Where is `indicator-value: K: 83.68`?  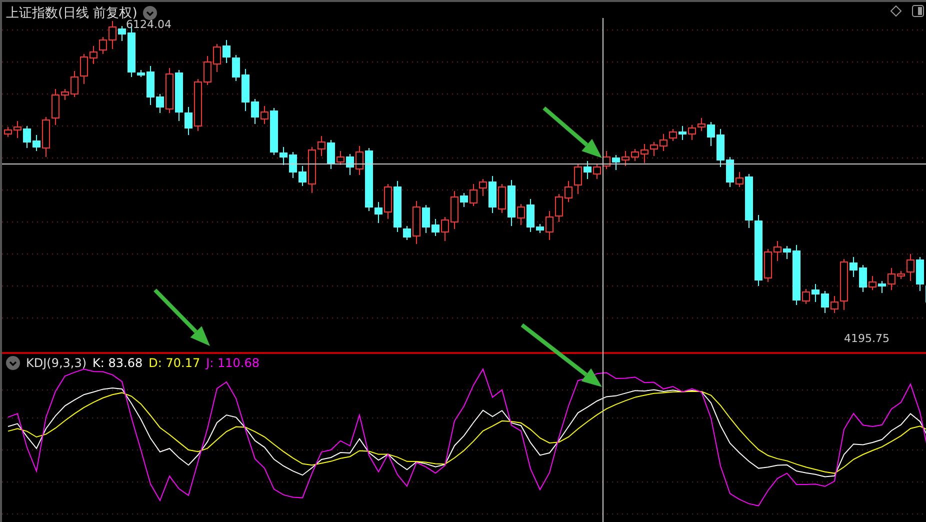 indicator-value: K: 83.68 is located at coordinates (117, 363).